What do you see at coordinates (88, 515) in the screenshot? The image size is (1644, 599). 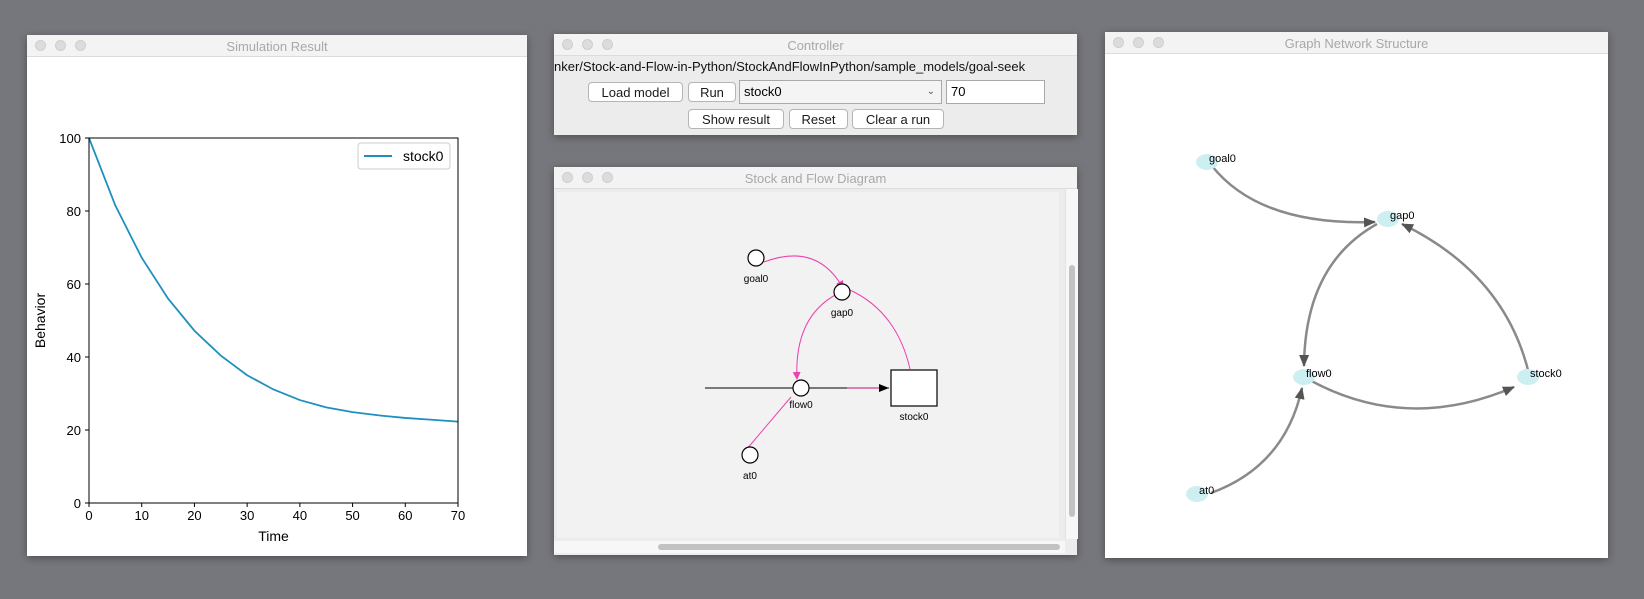 I see `x-tick-label: 0` at bounding box center [88, 515].